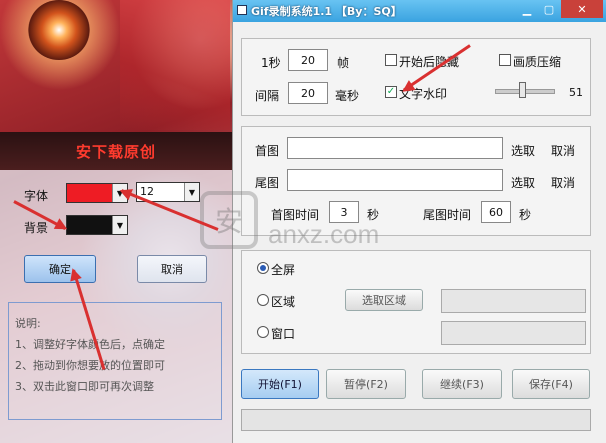 The width and height of the screenshot is (606, 443). Describe the element at coordinates (326, 11) in the screenshot. I see `window-title: Gif录制系统1.1 【By：SQ】` at that location.